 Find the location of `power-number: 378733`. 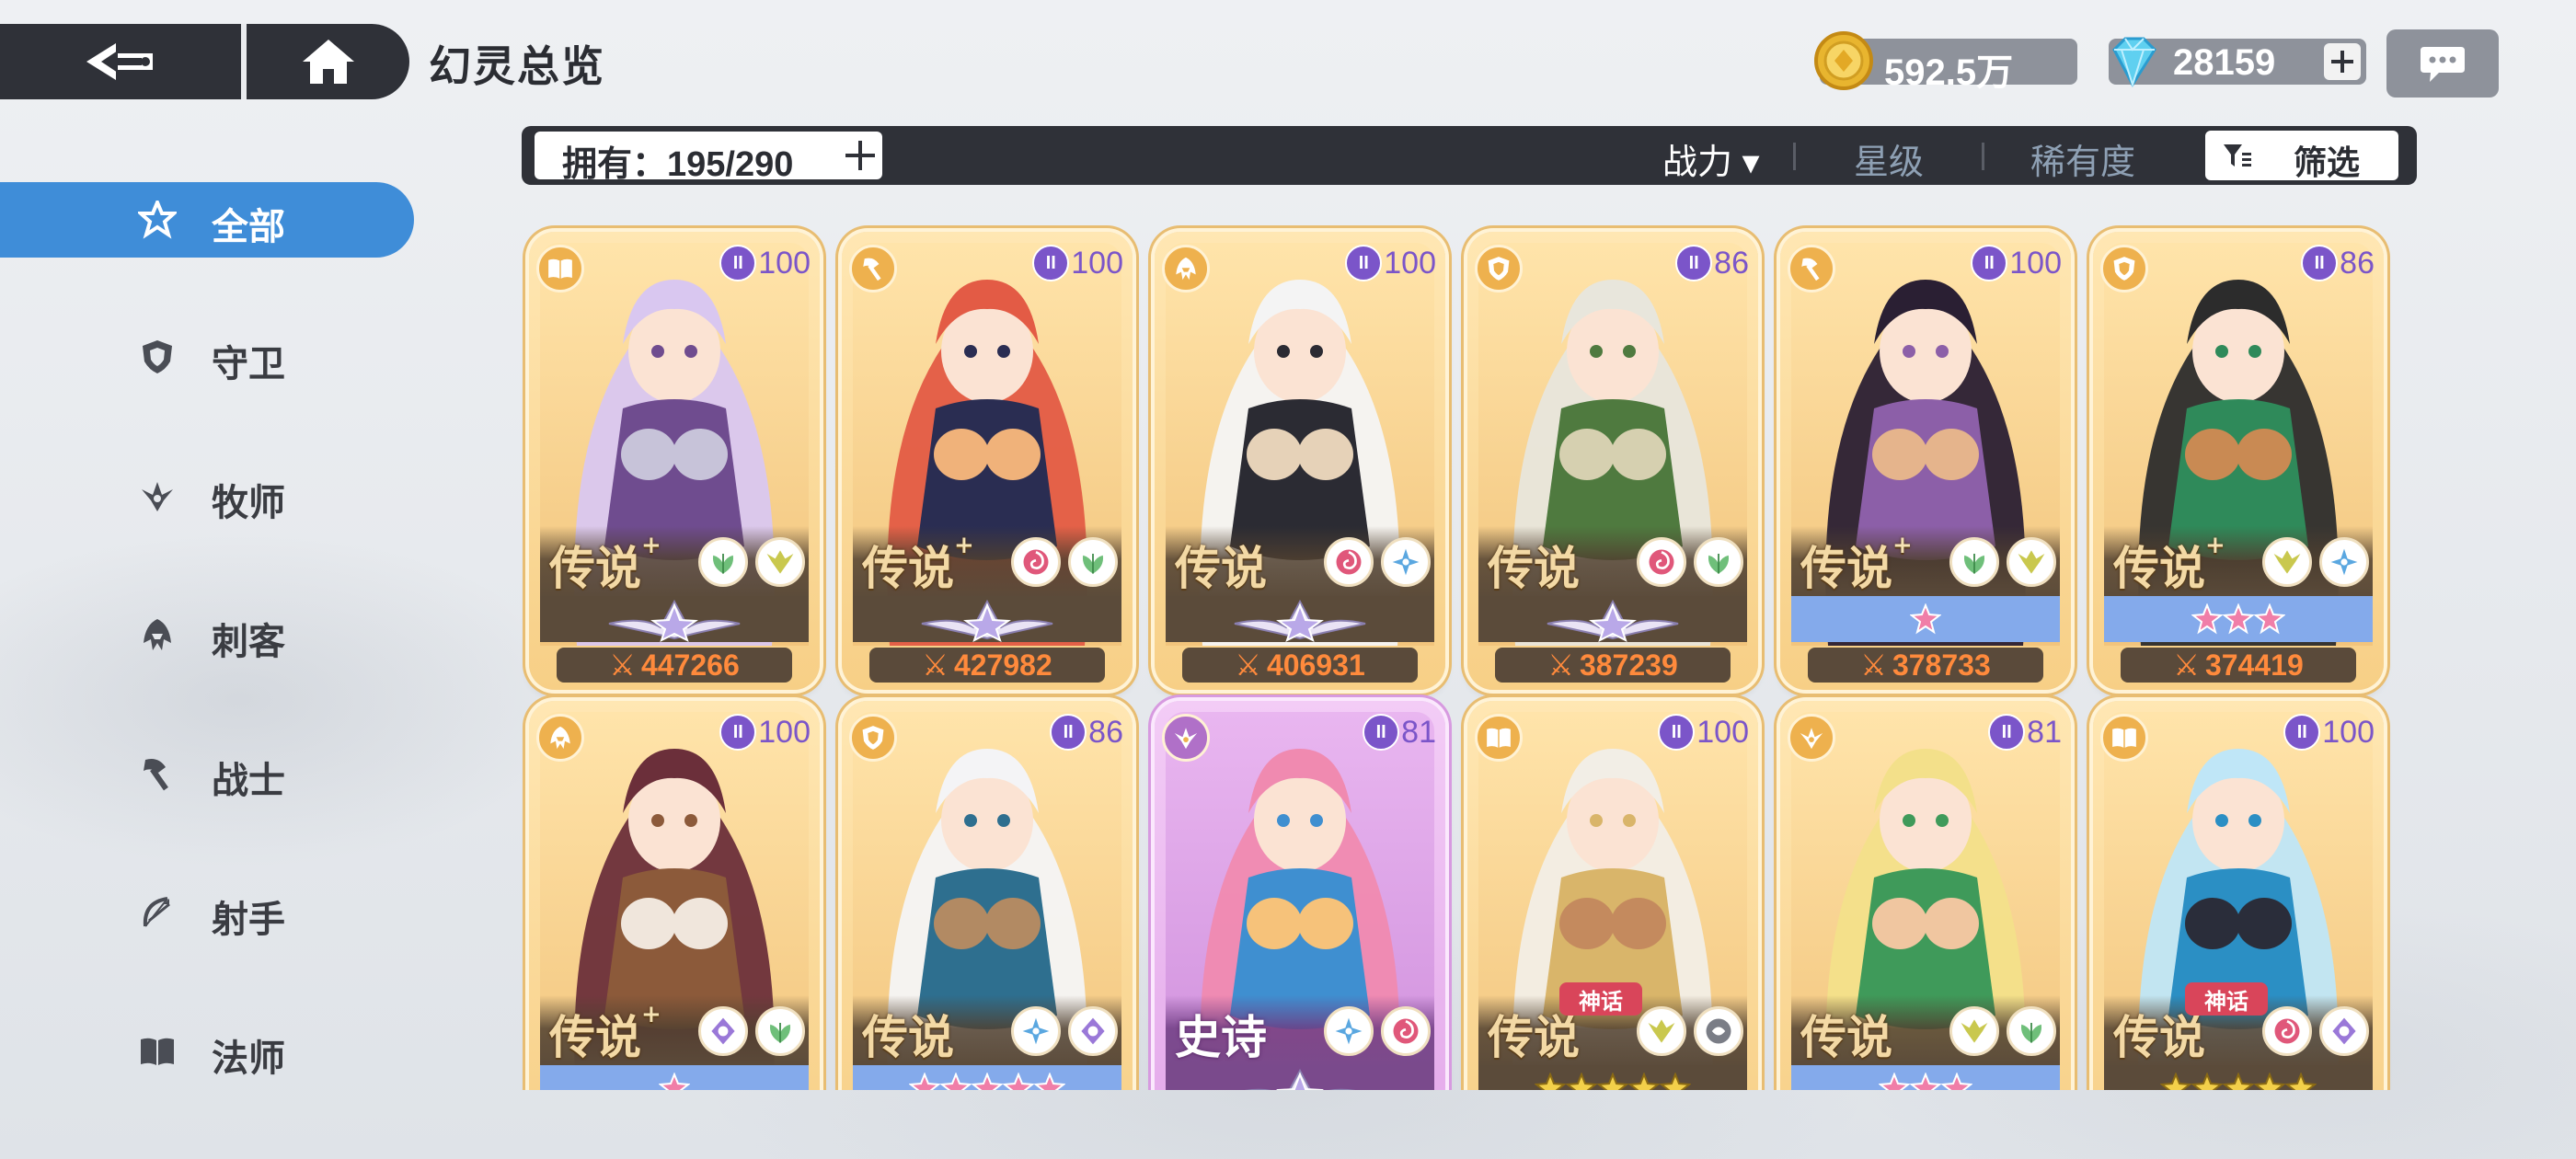

power-number: 378733 is located at coordinates (1941, 665).